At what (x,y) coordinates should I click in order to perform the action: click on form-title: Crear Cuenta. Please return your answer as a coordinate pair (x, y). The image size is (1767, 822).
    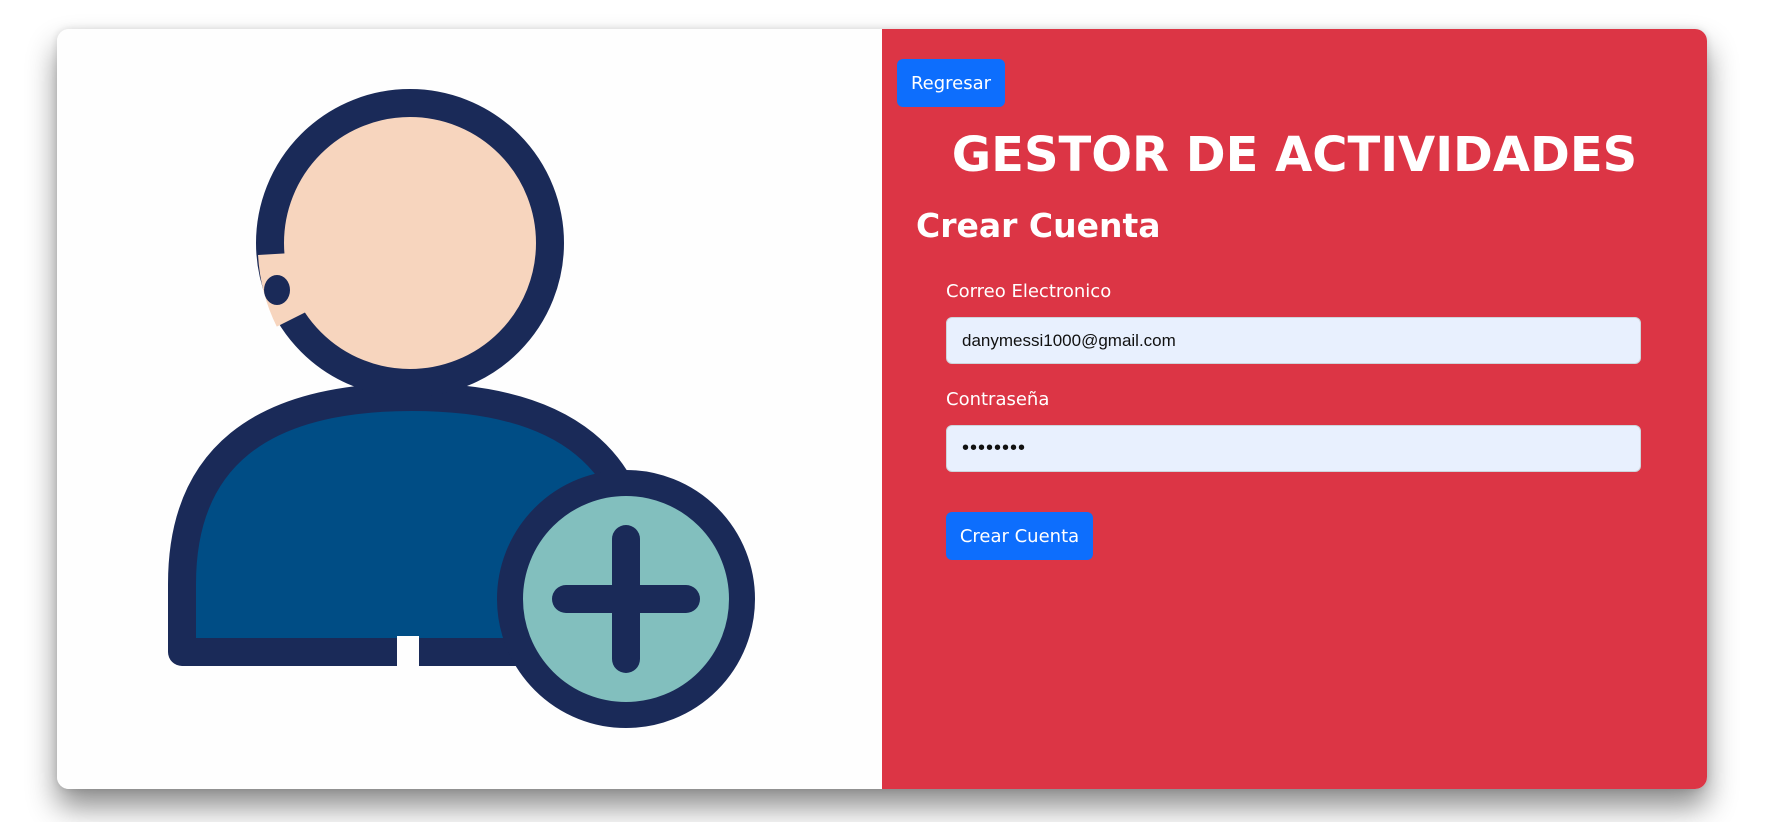
    Looking at the image, I should click on (1038, 225).